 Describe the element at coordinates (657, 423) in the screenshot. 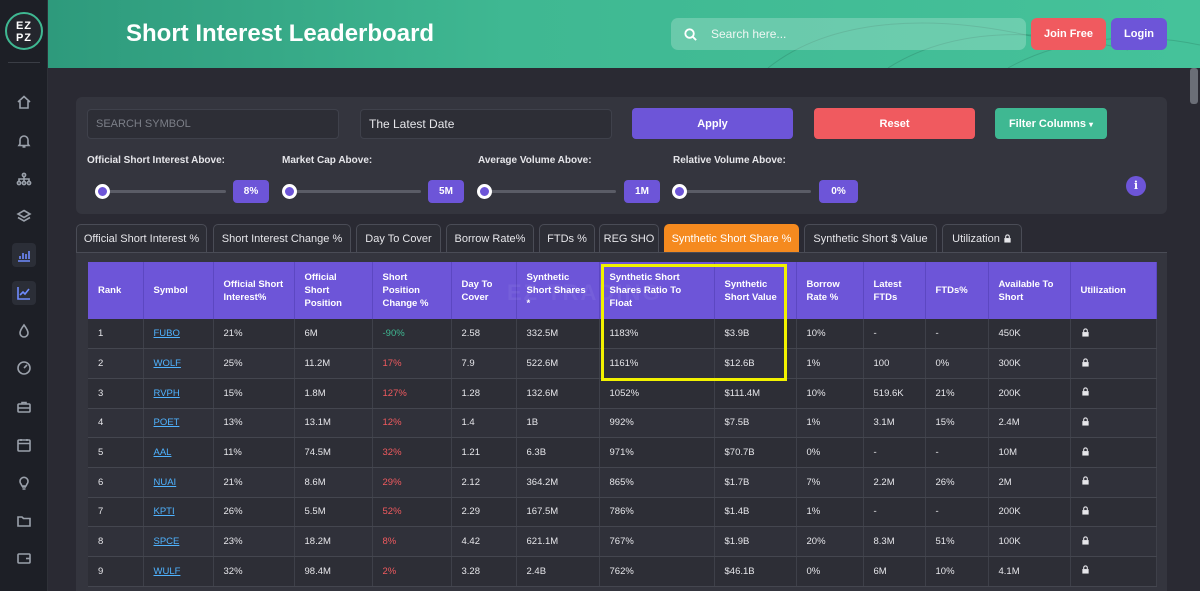

I see `table-cell: 992%` at that location.